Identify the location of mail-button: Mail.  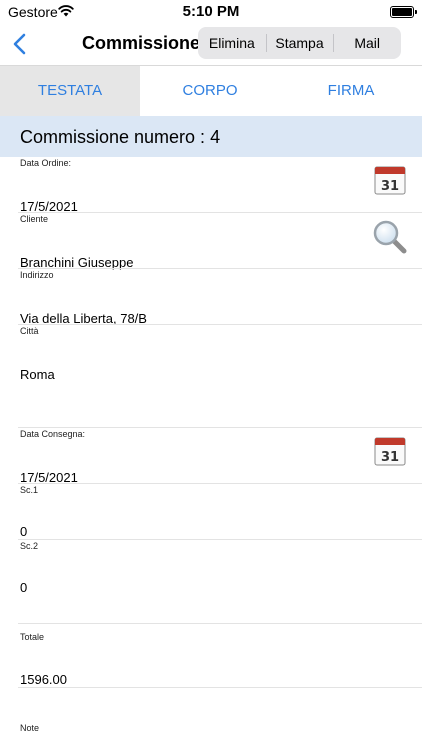
(367, 43).